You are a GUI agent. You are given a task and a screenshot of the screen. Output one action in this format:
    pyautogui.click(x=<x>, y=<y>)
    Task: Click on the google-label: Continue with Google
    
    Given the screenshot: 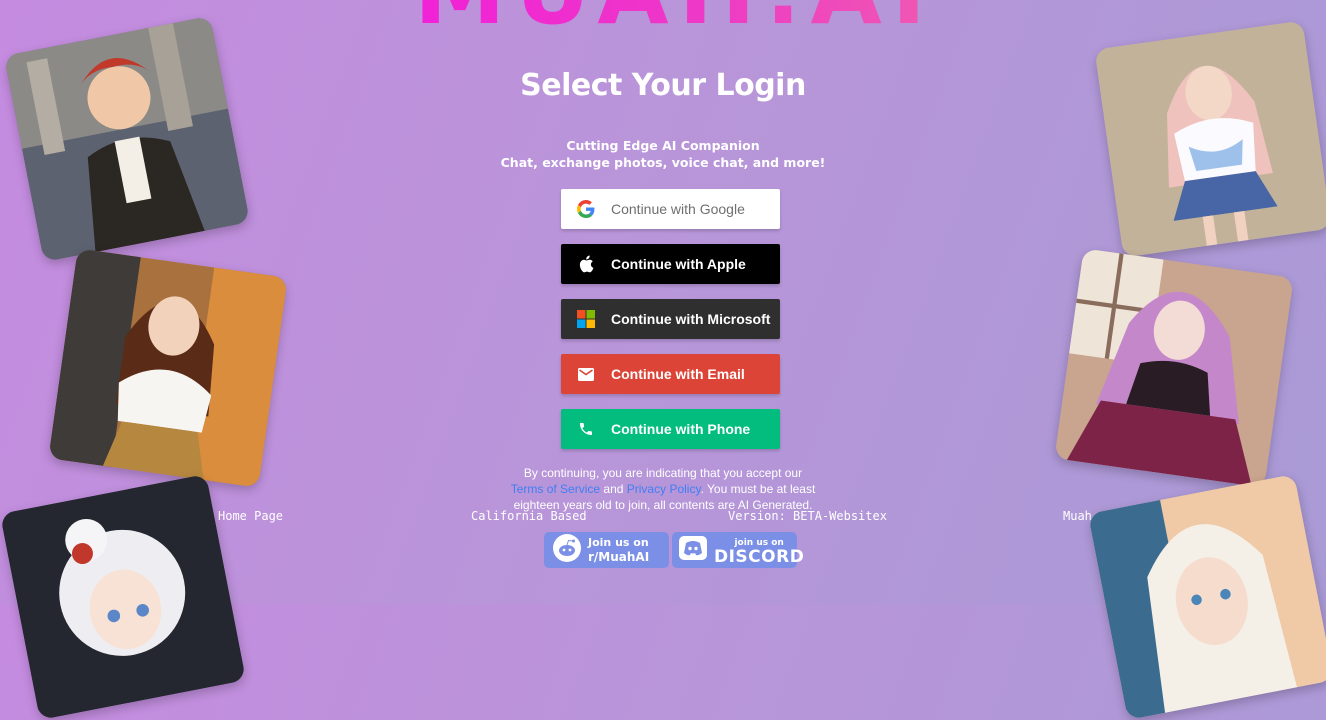 What is the action you would take?
    pyautogui.click(x=678, y=209)
    